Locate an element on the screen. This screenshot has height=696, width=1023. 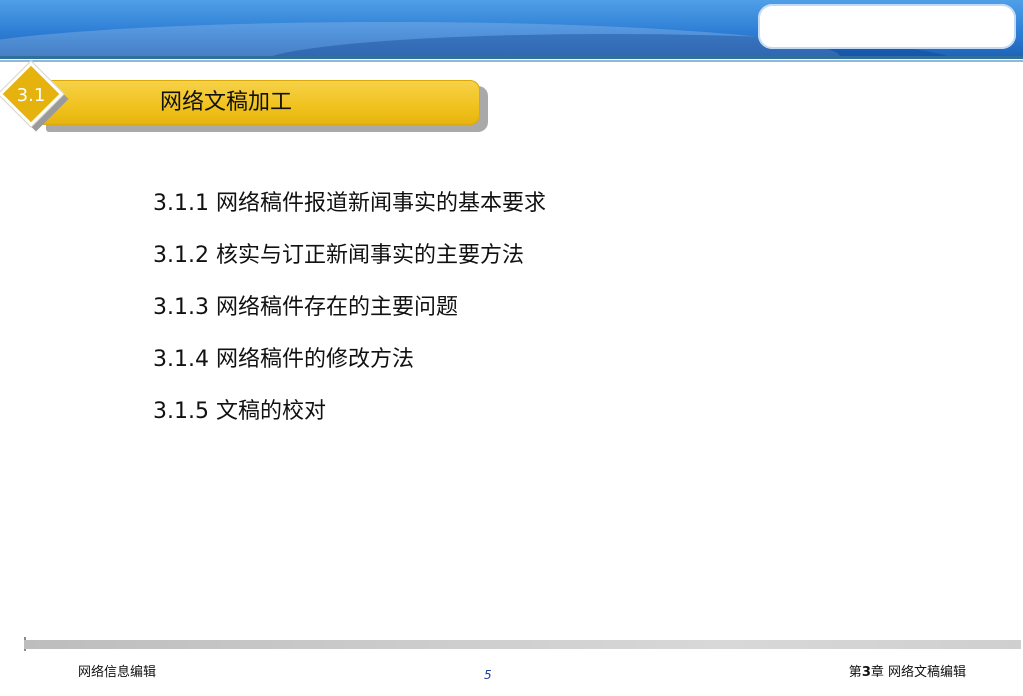
section-number: 3.1 is located at coordinates (31, 95).